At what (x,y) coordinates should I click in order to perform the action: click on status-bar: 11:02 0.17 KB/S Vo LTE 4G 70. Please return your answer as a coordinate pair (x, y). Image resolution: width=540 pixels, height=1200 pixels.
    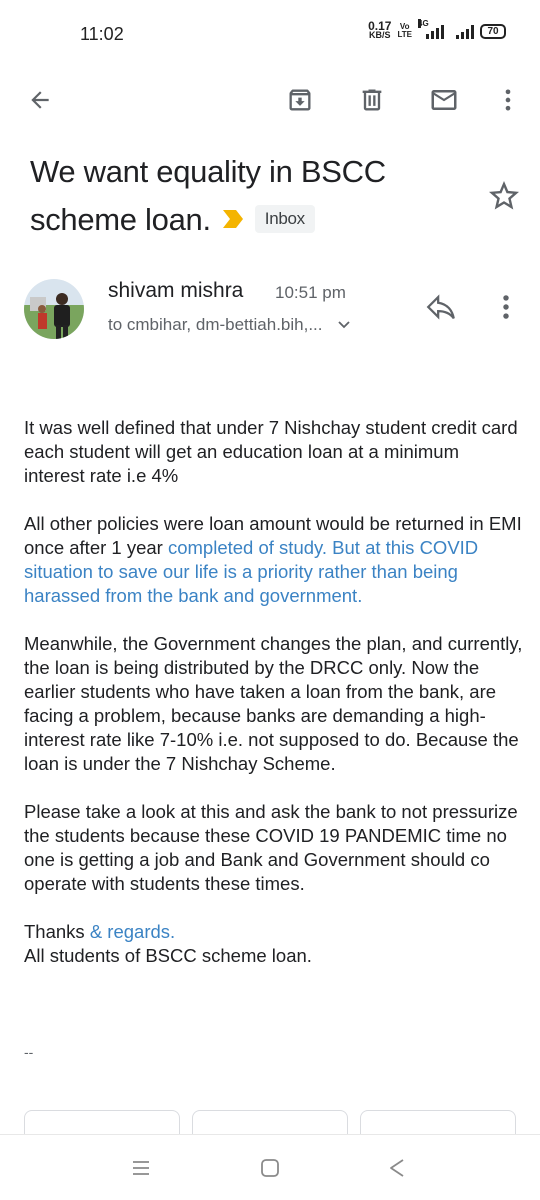
    Looking at the image, I should click on (270, 33).